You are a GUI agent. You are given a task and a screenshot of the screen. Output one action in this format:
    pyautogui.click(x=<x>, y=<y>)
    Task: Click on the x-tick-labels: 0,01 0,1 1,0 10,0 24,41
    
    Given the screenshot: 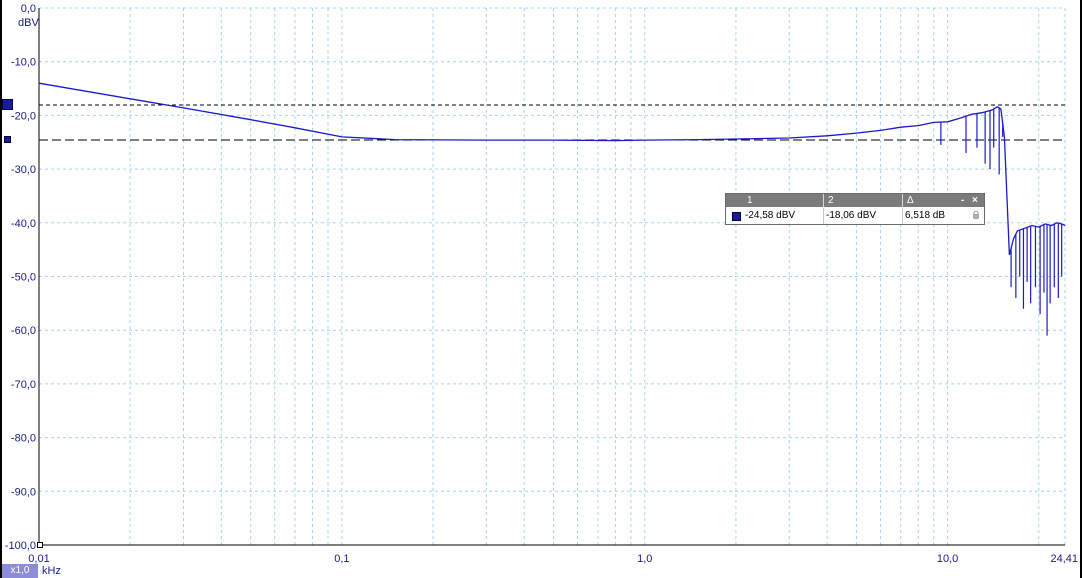 What is the action you would take?
    pyautogui.click(x=553, y=559)
    